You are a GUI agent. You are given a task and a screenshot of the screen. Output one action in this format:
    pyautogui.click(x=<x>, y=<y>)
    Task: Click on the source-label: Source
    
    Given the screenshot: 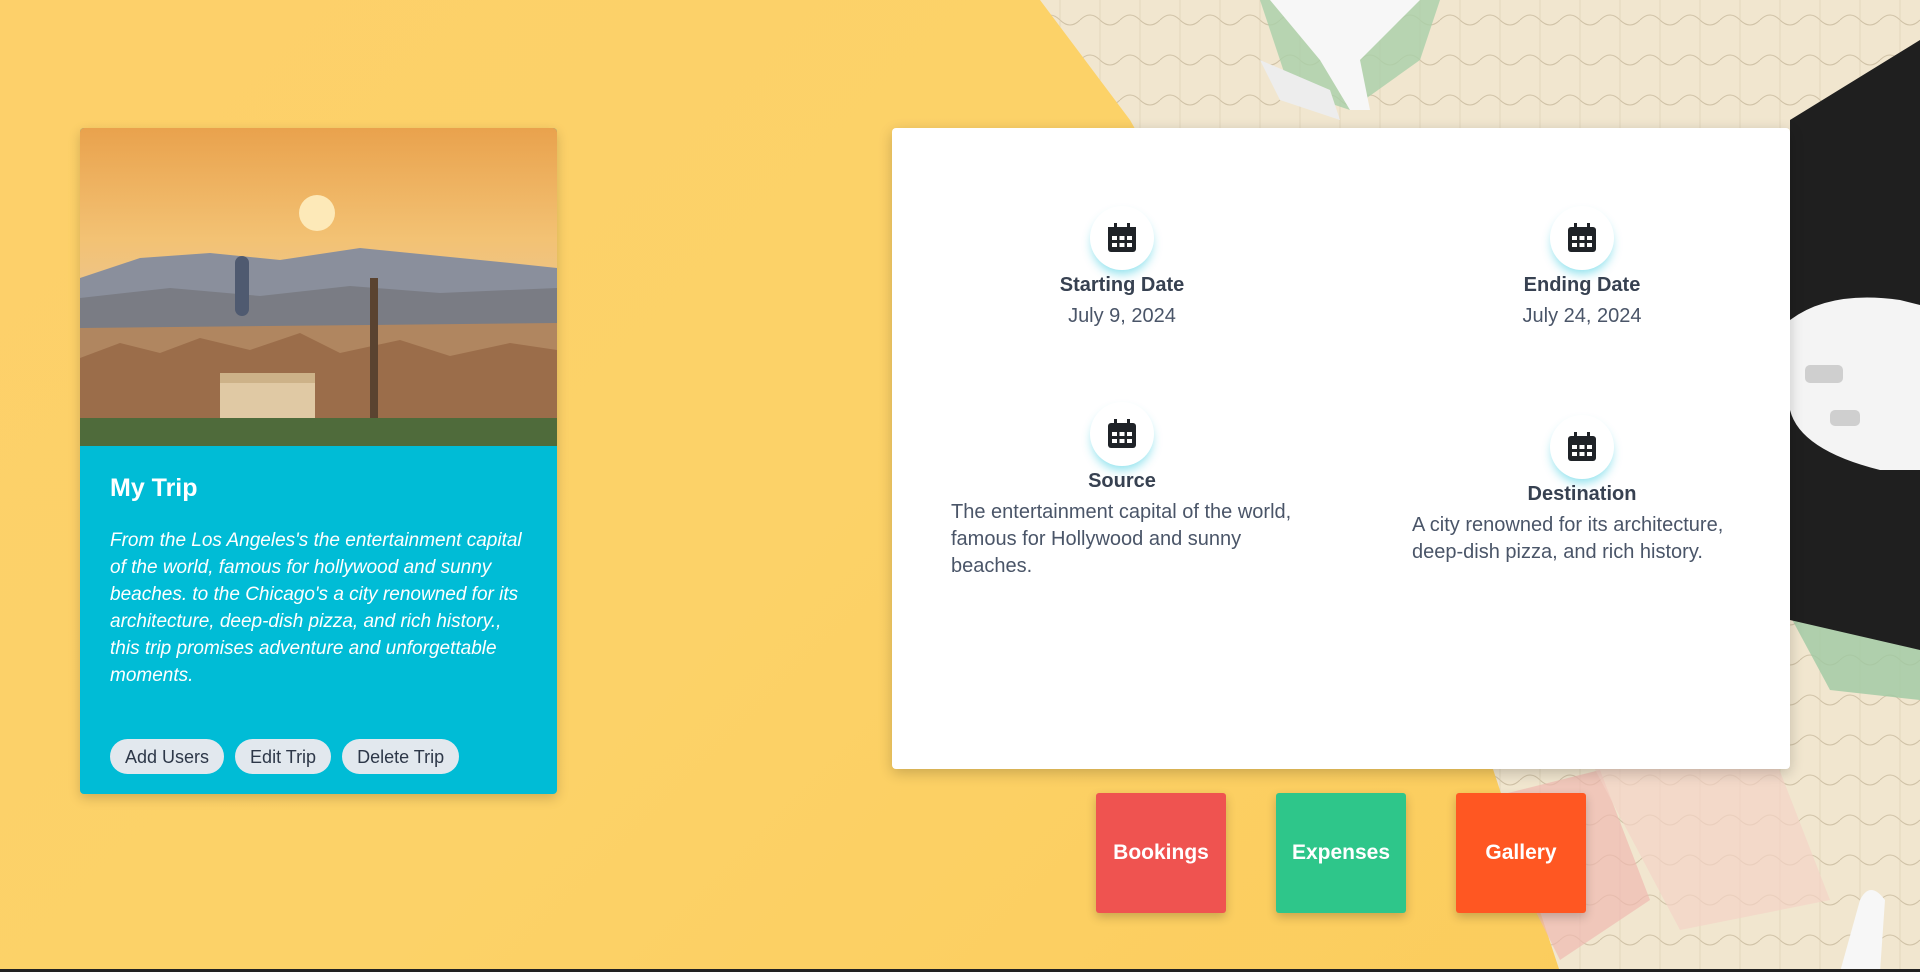 What is the action you would take?
    pyautogui.click(x=1122, y=481)
    